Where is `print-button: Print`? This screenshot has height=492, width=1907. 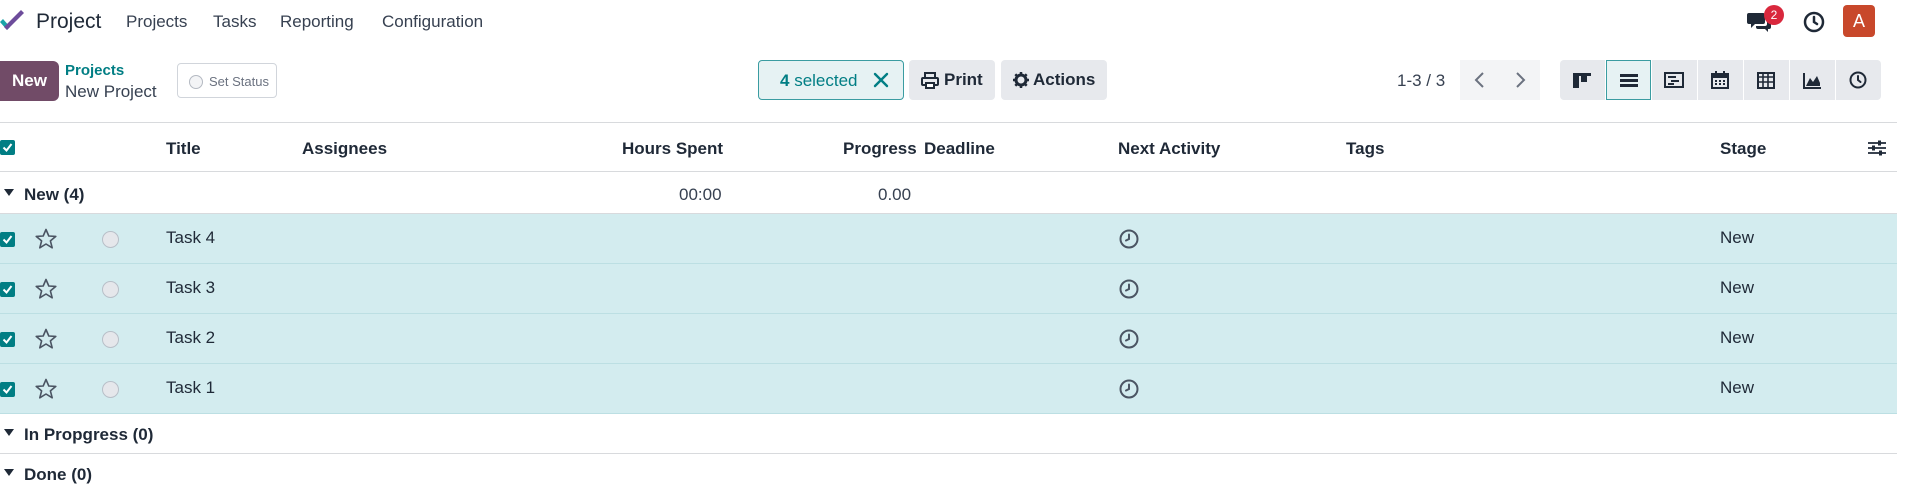
print-button: Print is located at coordinates (952, 80).